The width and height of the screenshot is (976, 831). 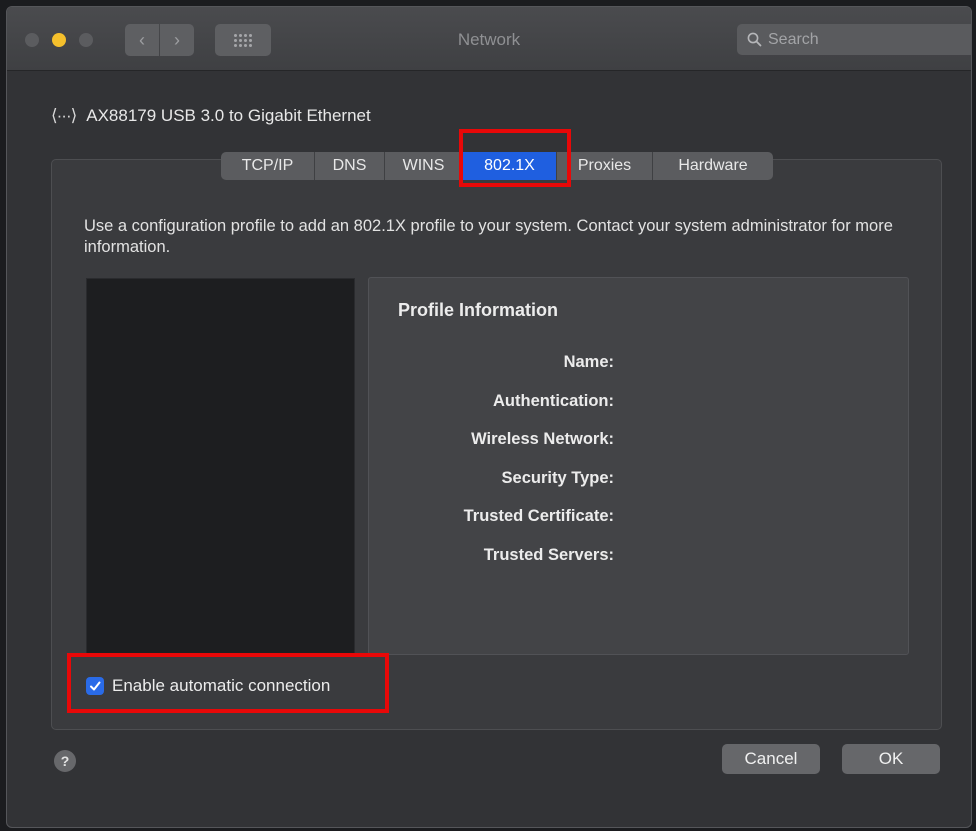 I want to click on enable-automatic-connection-checkbox, so click(x=95, y=686).